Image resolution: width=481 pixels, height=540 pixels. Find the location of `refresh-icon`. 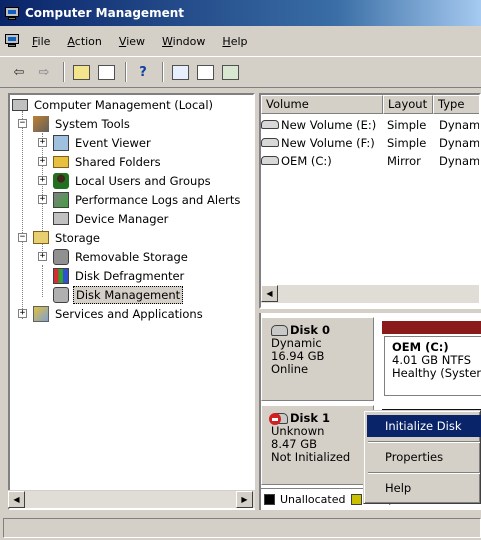

refresh-icon is located at coordinates (180, 72).